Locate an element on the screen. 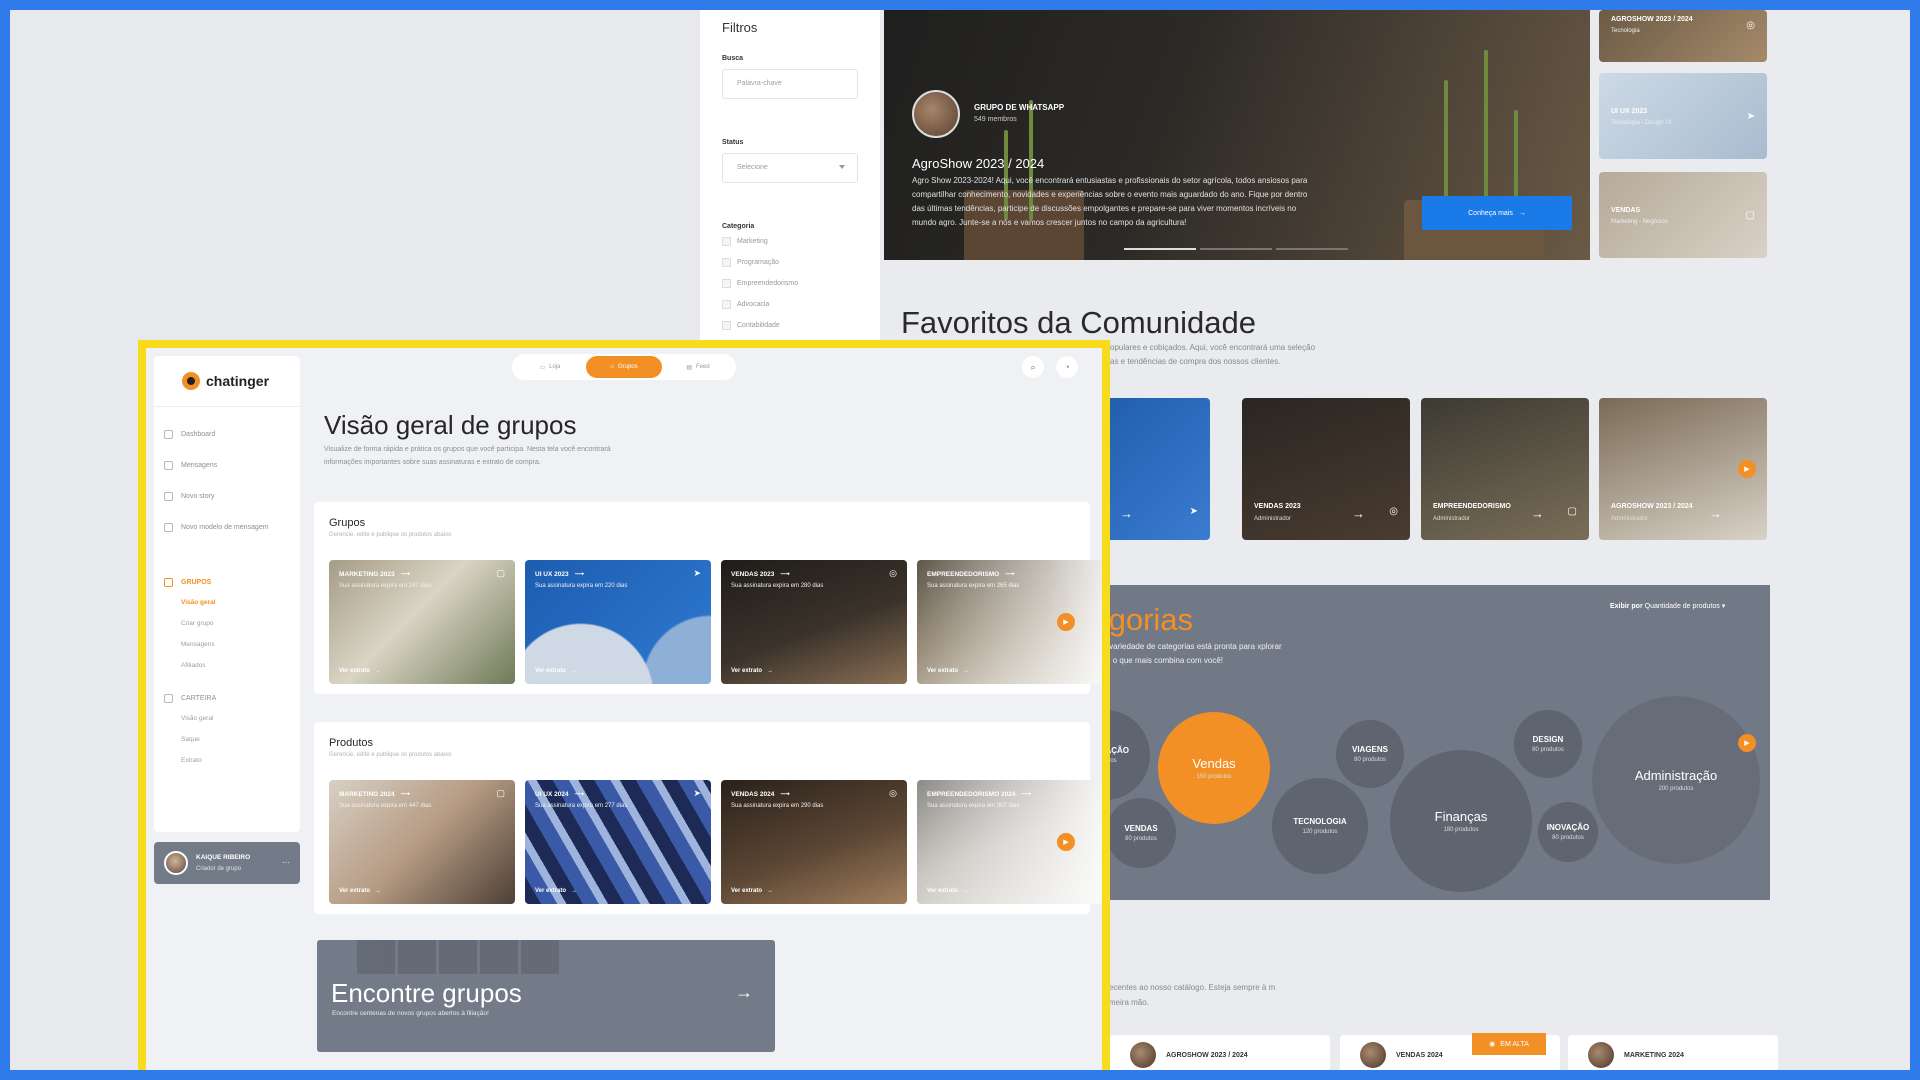 The image size is (1920, 1080). card-name: EMPREENDEDORISMO 2024 is located at coordinates (971, 794).